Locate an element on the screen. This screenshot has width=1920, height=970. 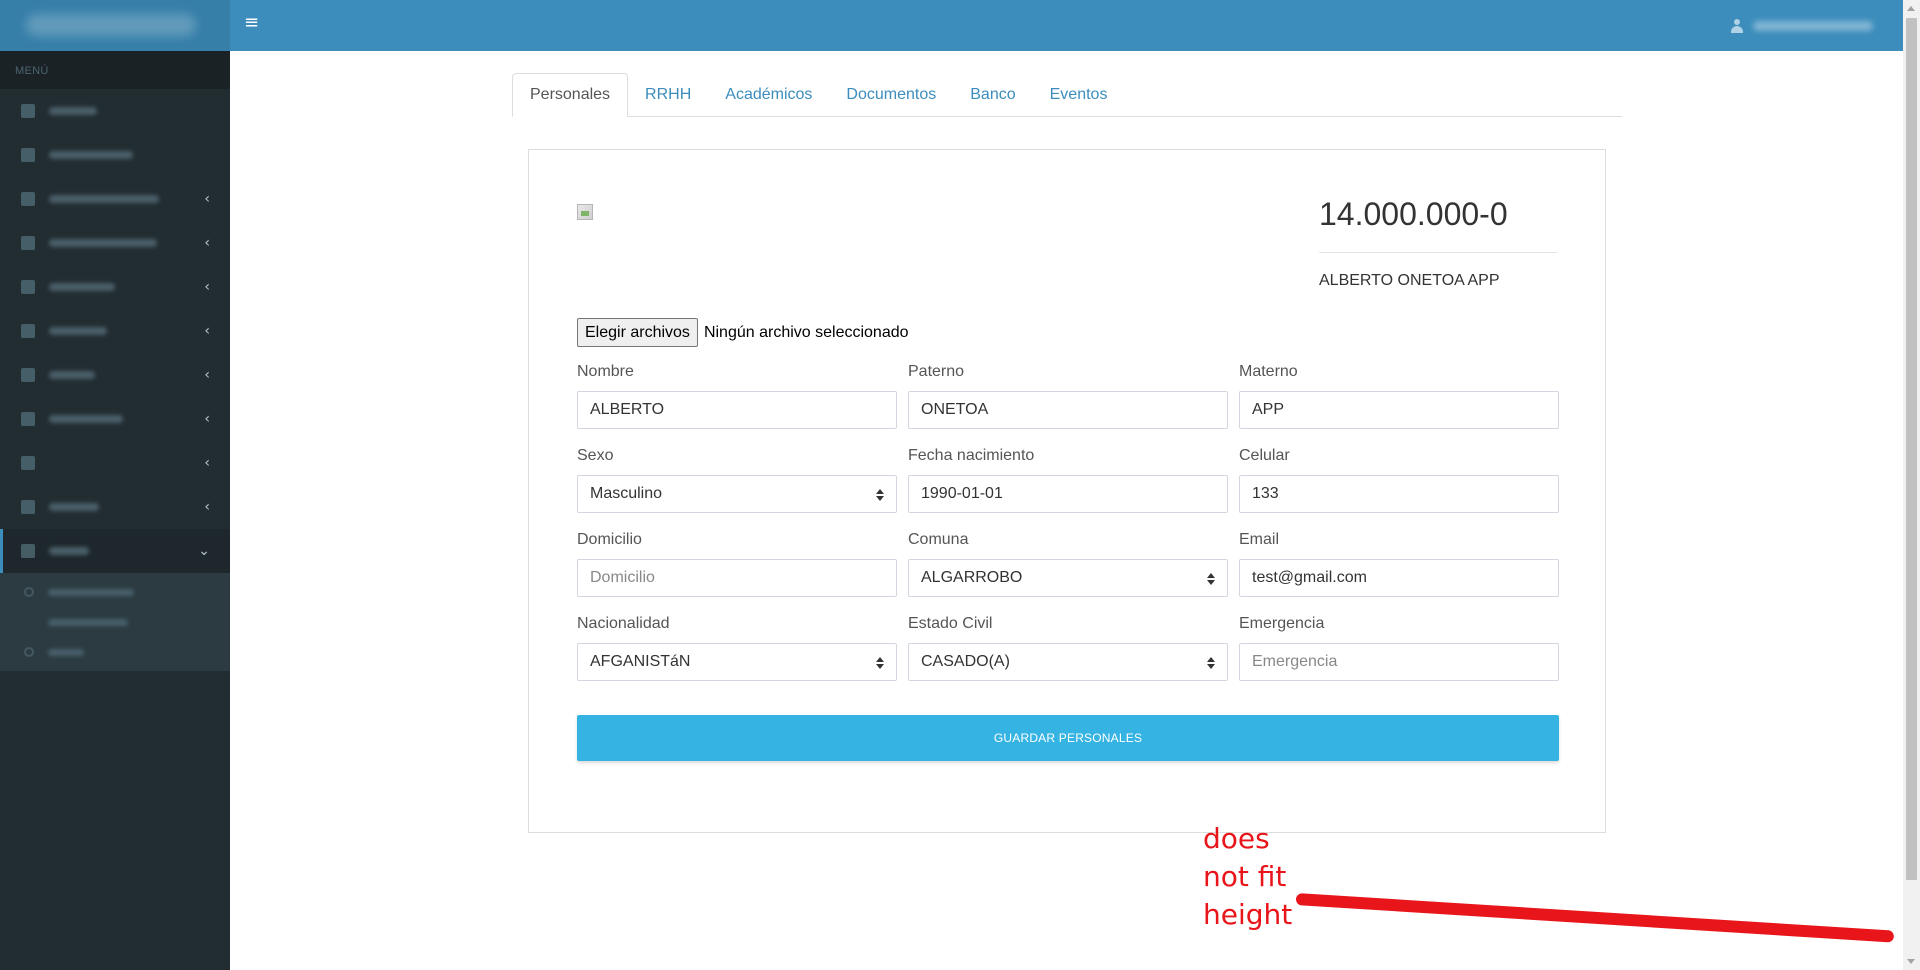
user-menu is located at coordinates (1802, 26).